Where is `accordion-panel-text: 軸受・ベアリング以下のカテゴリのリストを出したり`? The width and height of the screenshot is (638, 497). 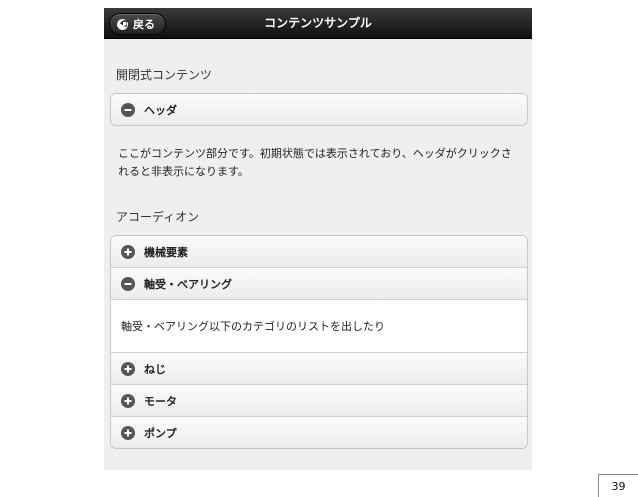 accordion-panel-text: 軸受・ベアリング以下のカテゴリのリストを出したり is located at coordinates (253, 326).